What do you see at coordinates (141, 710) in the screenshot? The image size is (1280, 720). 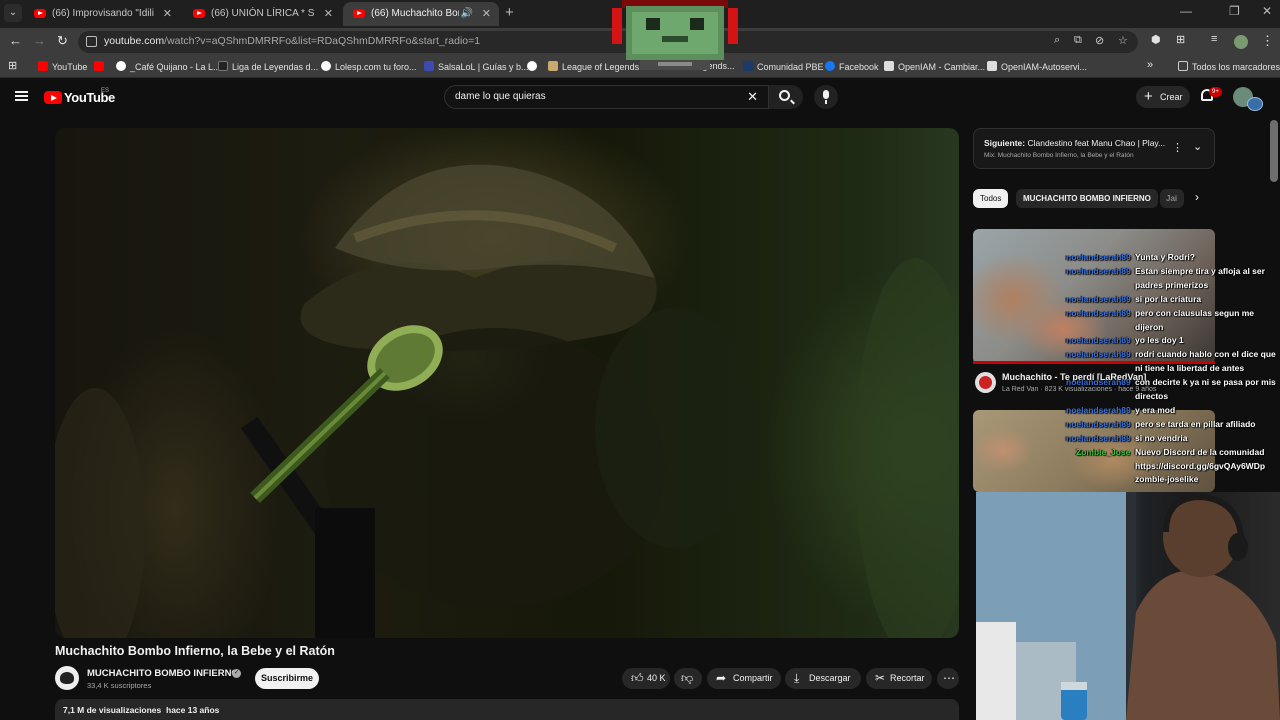 I see `view-stats: 7,1 M de visualizaciones hace 13 años` at bounding box center [141, 710].